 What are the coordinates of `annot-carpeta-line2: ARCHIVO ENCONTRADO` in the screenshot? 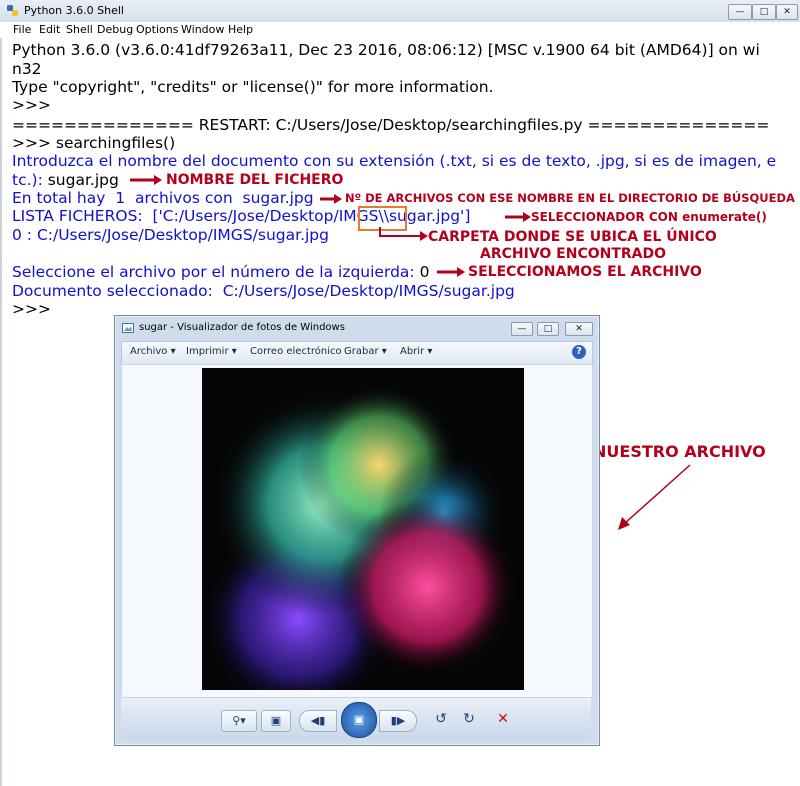 It's located at (573, 254).